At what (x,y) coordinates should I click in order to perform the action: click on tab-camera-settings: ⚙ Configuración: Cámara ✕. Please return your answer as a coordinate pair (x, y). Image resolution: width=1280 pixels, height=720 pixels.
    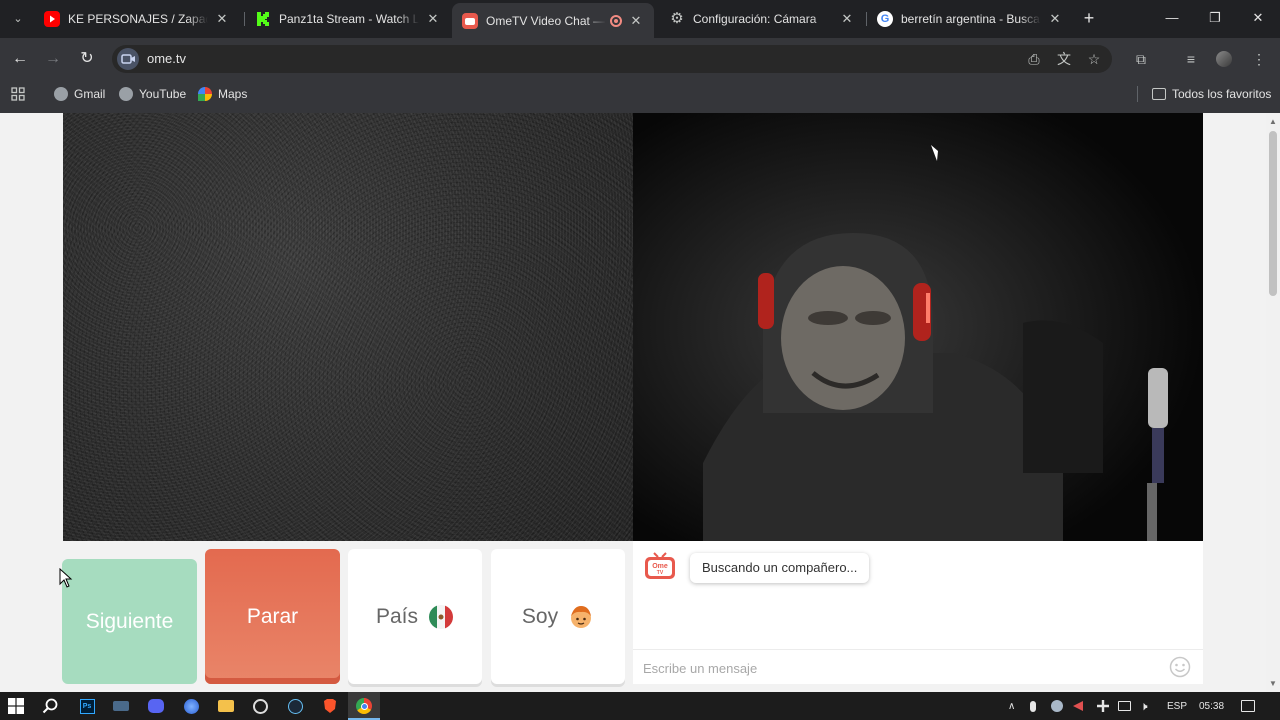
    Looking at the image, I should click on (762, 19).